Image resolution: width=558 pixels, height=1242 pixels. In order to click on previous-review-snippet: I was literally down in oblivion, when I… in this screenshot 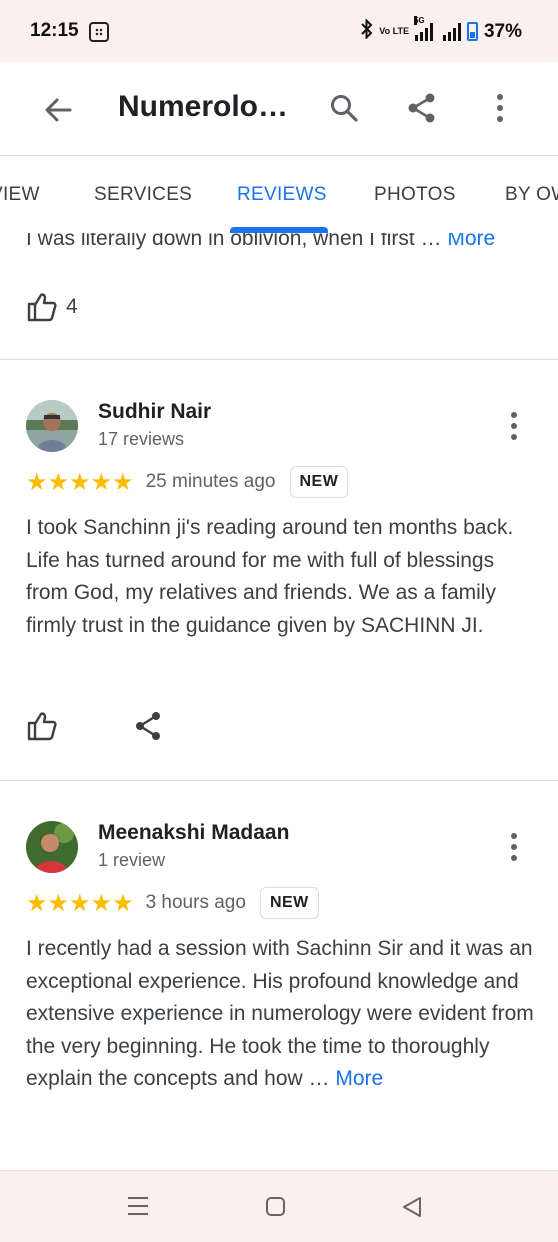, I will do `click(260, 242)`.